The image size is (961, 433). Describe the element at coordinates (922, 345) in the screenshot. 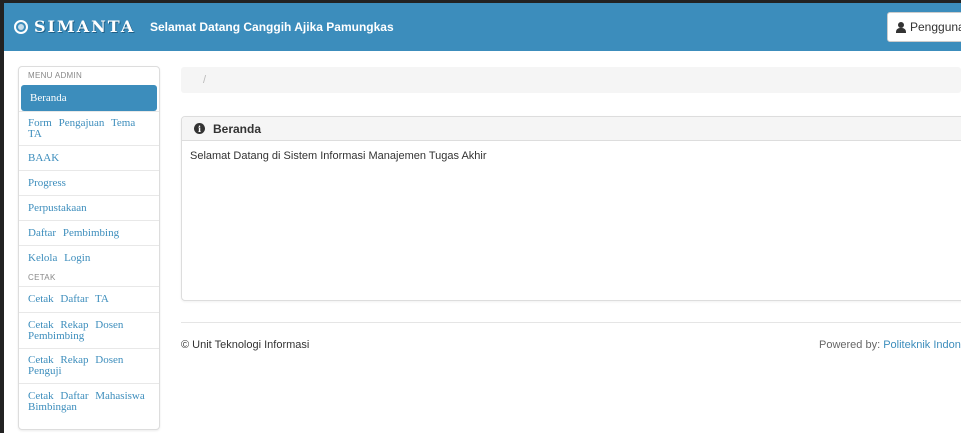

I see `footer-powered-link: Politeknik Indonusa` at that location.